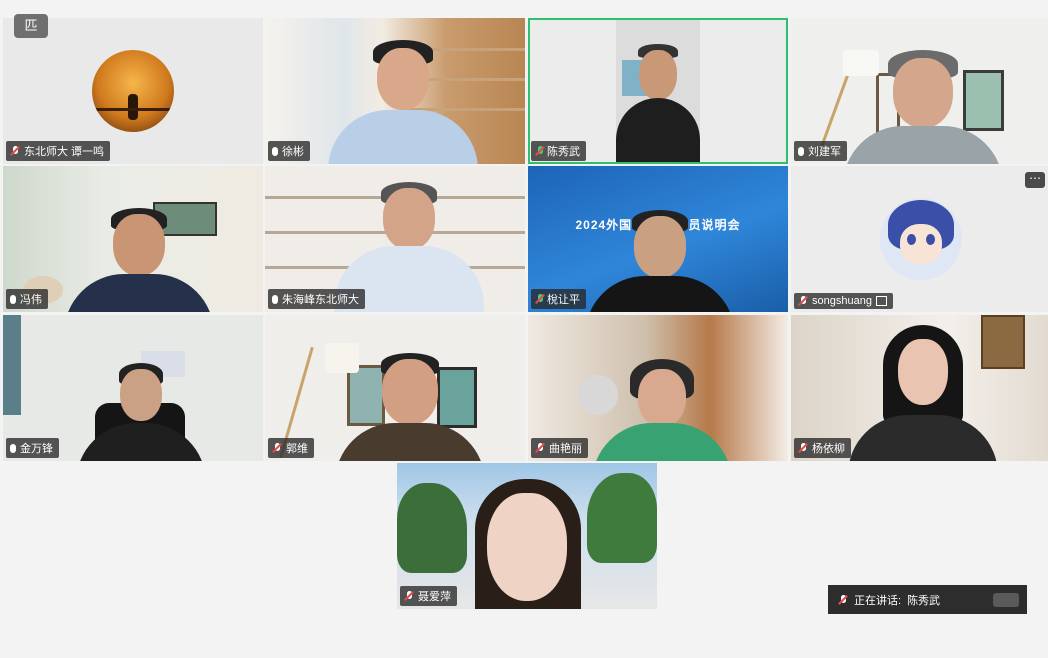  Describe the element at coordinates (559, 448) in the screenshot. I see `name-tag: 曲艳丽` at that location.